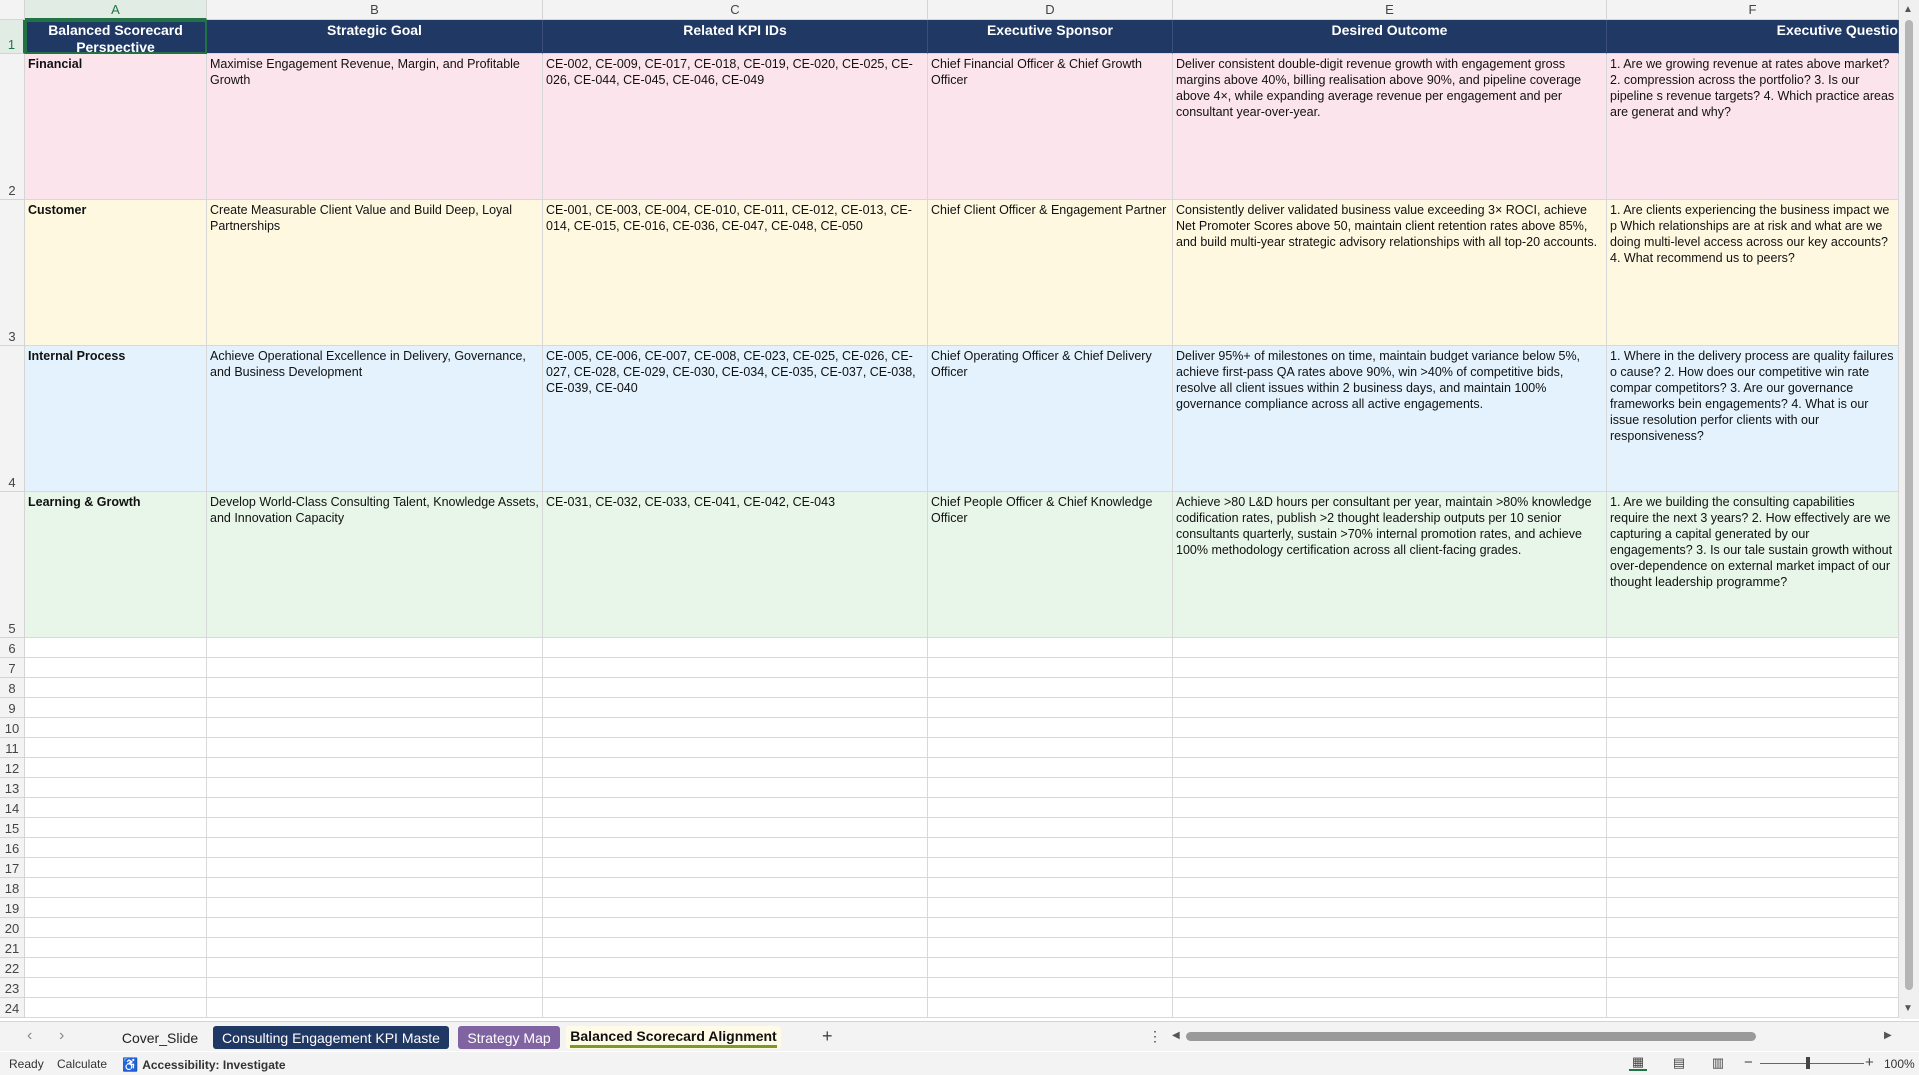 Image resolution: width=1919 pixels, height=1075 pixels. Describe the element at coordinates (735, 10) in the screenshot. I see `column-header-c: C` at that location.